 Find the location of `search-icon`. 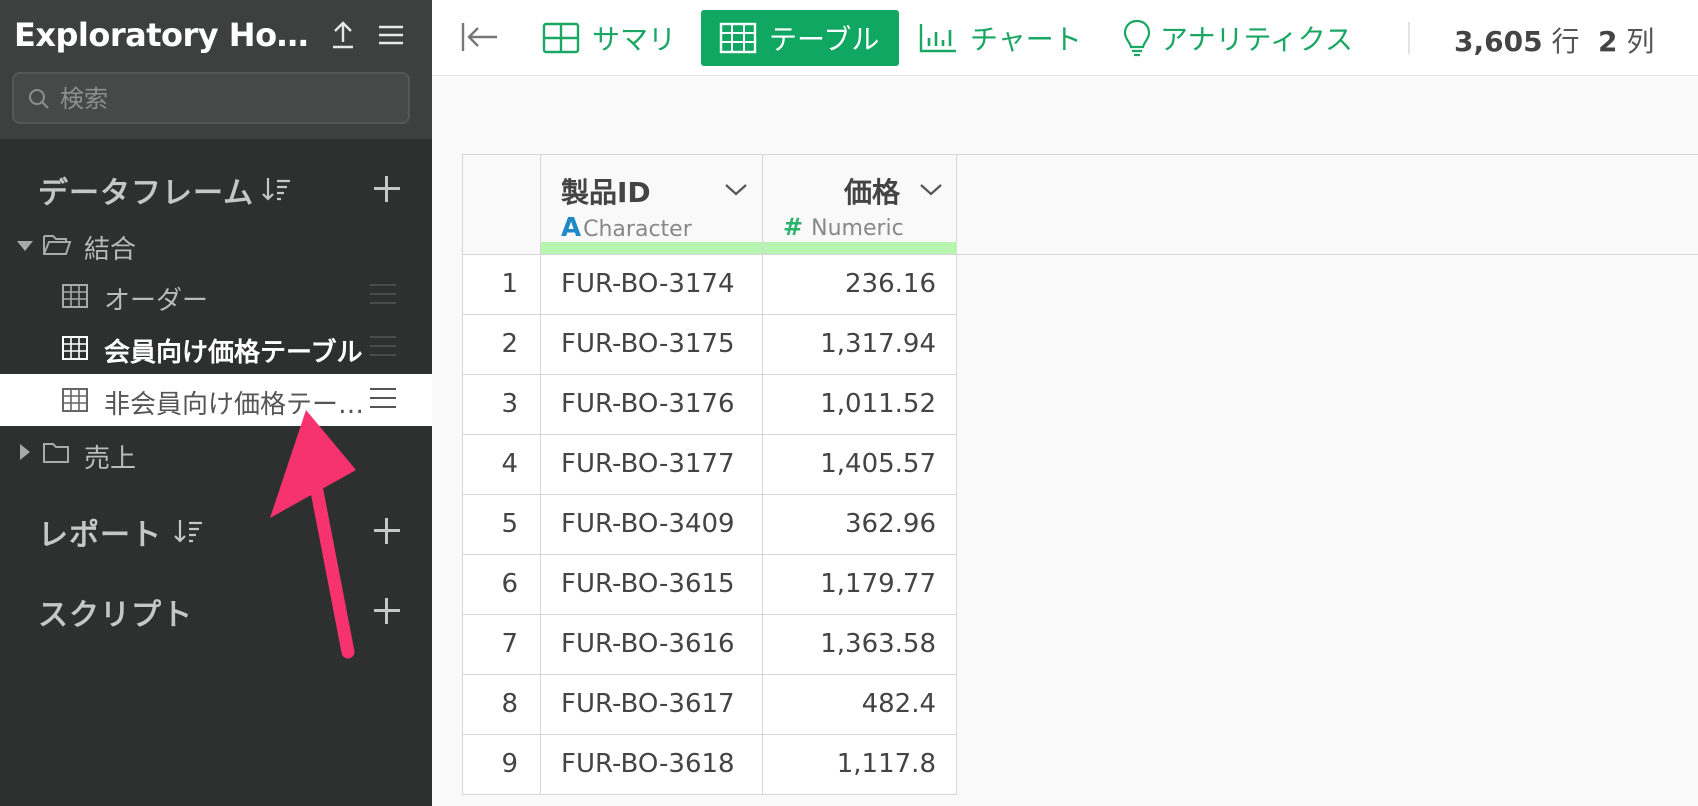

search-icon is located at coordinates (39, 99).